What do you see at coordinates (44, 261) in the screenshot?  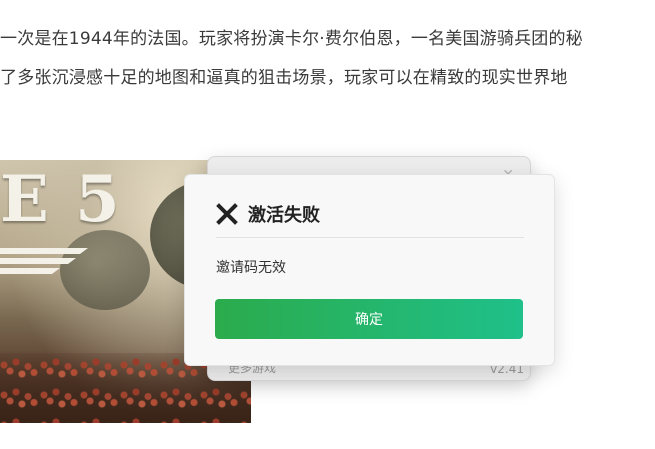 I see `logo-wings-icon` at bounding box center [44, 261].